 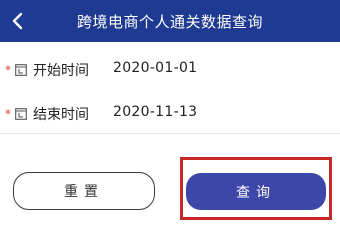 I want to click on start-time-value: 2020-01-01, so click(x=155, y=68).